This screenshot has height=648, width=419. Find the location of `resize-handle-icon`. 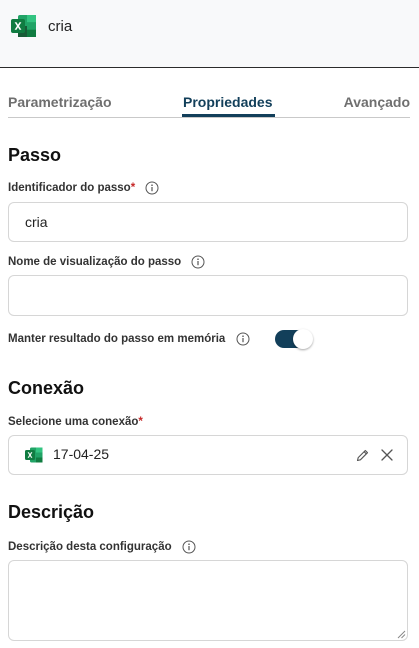

resize-handle-icon is located at coordinates (401, 634).